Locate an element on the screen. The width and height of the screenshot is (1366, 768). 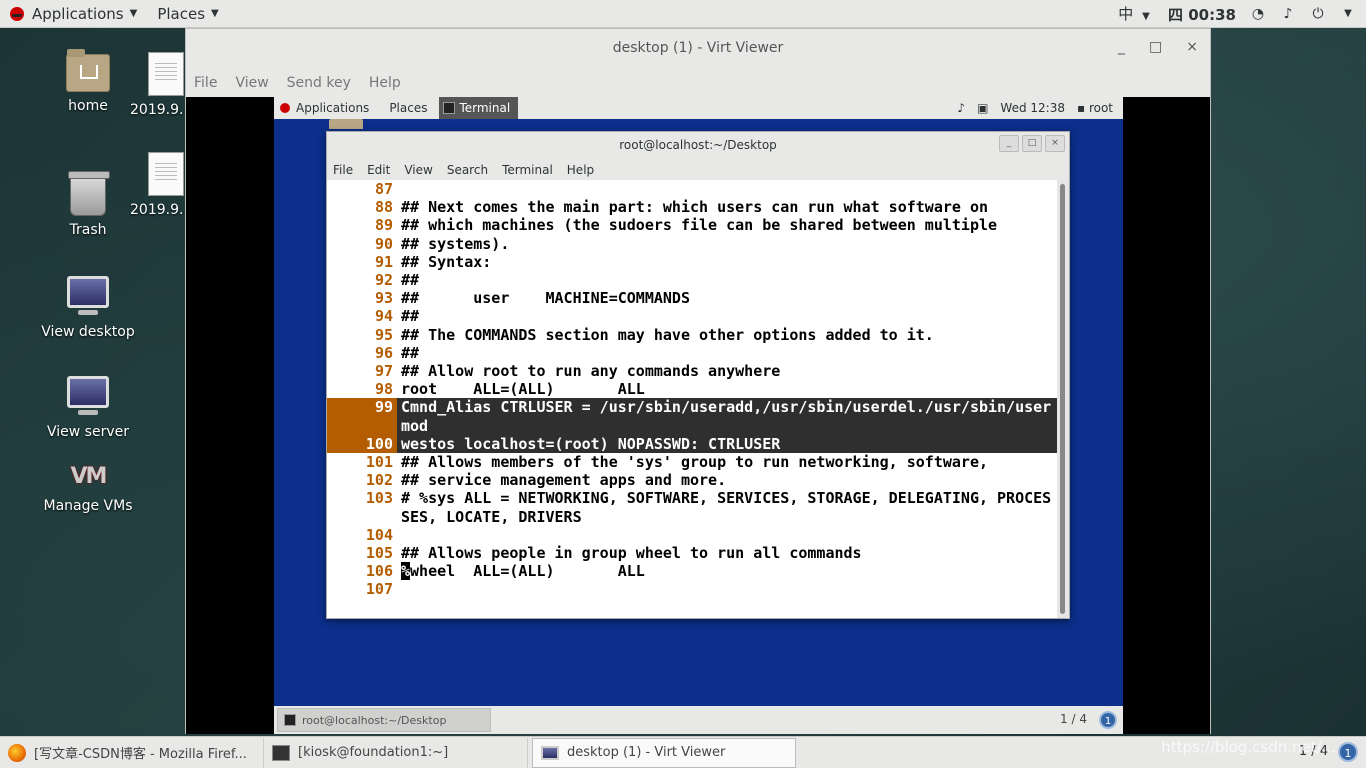
line-number: 100 is located at coordinates (379, 443).